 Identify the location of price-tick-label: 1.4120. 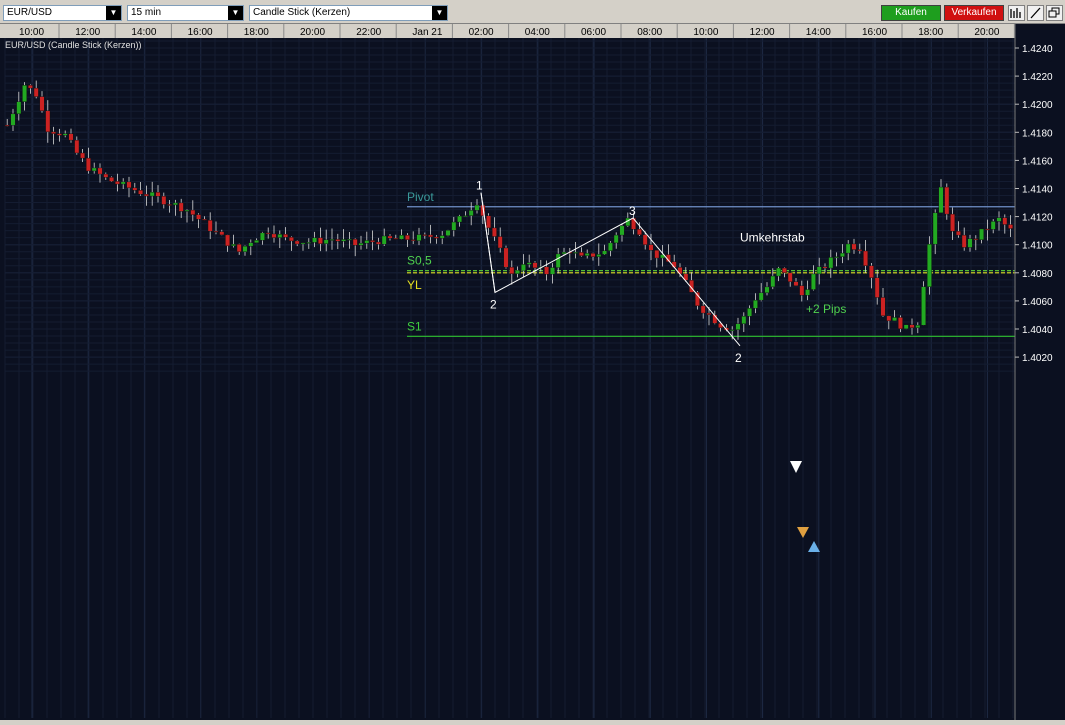
(1037, 218).